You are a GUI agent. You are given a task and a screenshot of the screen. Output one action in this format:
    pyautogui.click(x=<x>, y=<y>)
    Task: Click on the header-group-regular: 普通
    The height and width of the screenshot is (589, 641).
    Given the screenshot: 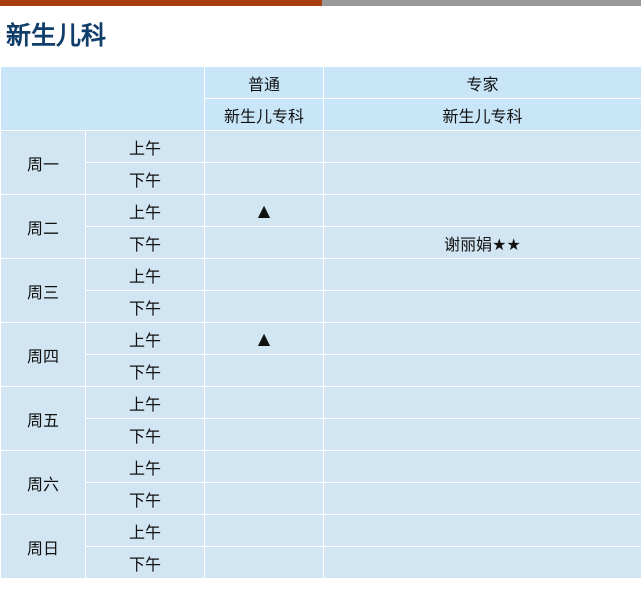 What is the action you would take?
    pyautogui.click(x=264, y=82)
    